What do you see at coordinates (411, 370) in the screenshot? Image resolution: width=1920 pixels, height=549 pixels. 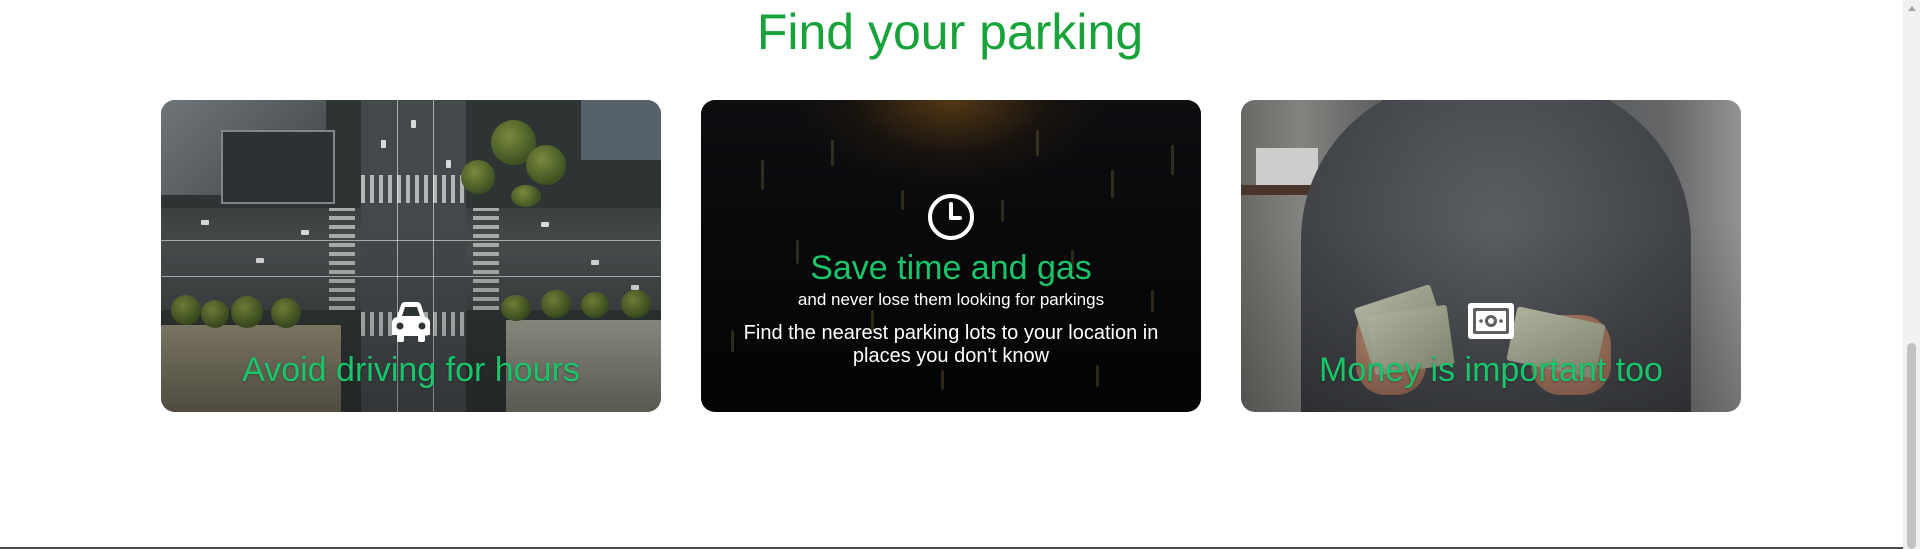 I see `card-title: Avoid driving for hours` at bounding box center [411, 370].